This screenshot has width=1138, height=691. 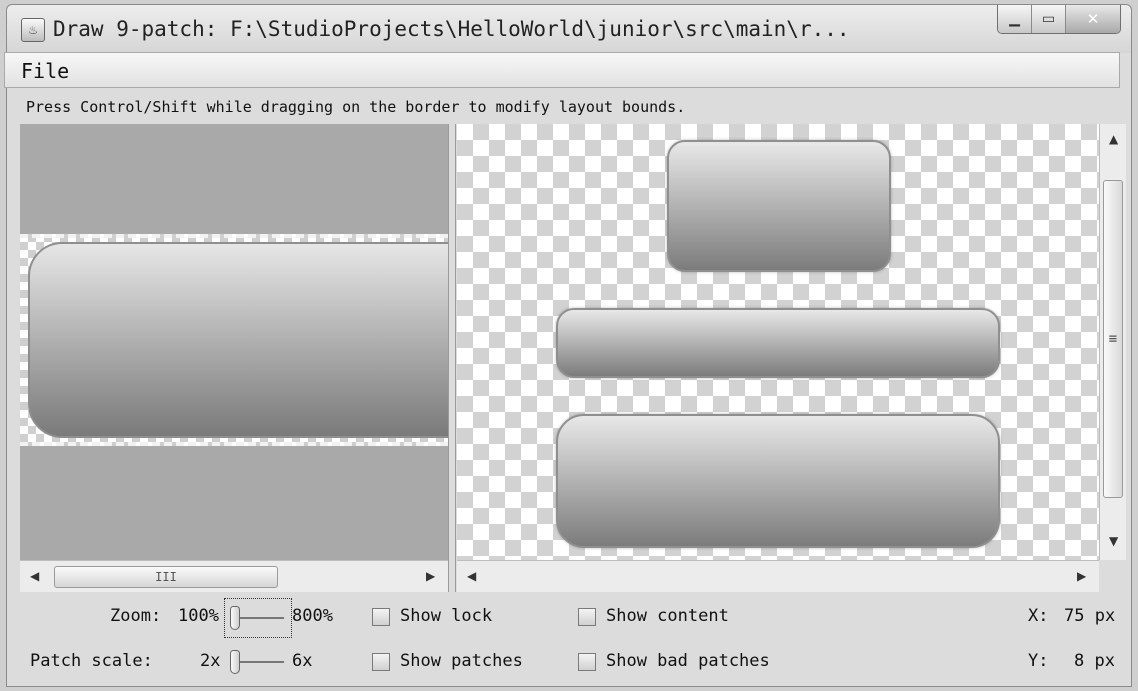 What do you see at coordinates (238, 340) in the screenshot?
I see `nine-patch-image` at bounding box center [238, 340].